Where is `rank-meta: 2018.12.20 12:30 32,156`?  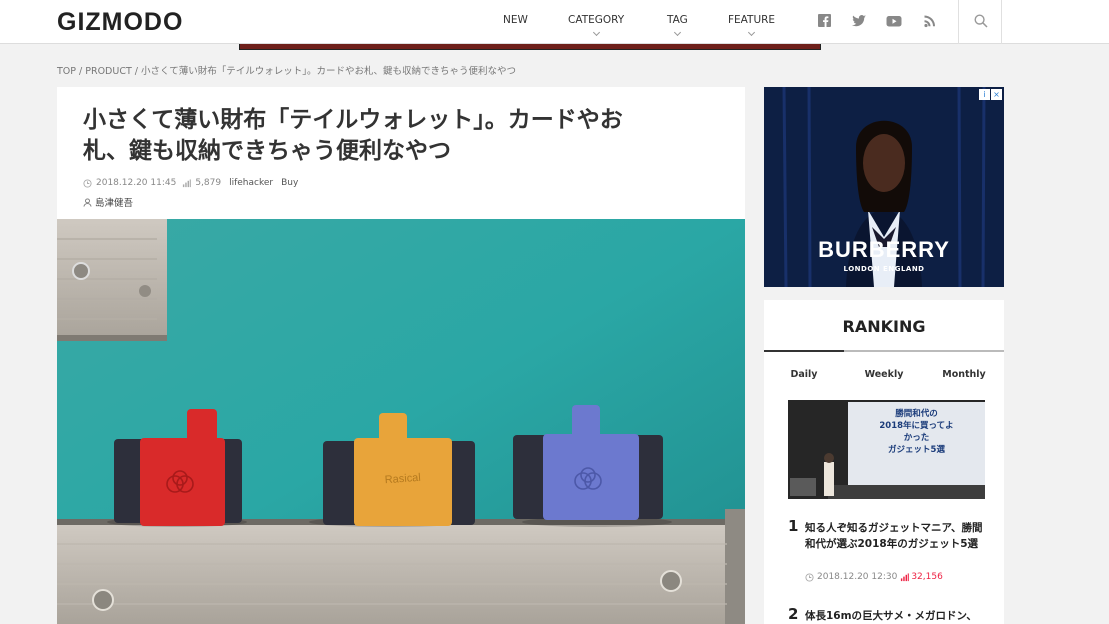
rank-meta: 2018.12.20 12:30 32,156 is located at coordinates (874, 577).